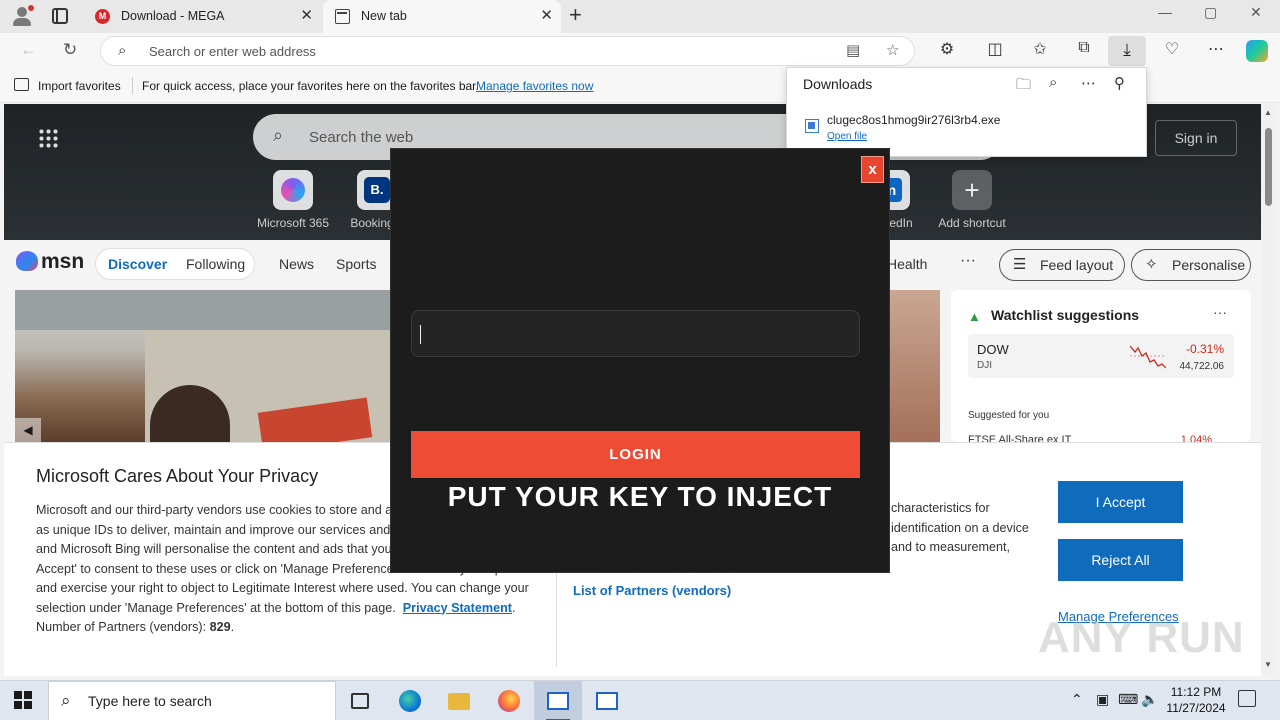 Image resolution: width=1280 pixels, height=720 pixels. What do you see at coordinates (1202, 366) in the screenshot?
I see `stock-value: 44,722.06` at bounding box center [1202, 366].